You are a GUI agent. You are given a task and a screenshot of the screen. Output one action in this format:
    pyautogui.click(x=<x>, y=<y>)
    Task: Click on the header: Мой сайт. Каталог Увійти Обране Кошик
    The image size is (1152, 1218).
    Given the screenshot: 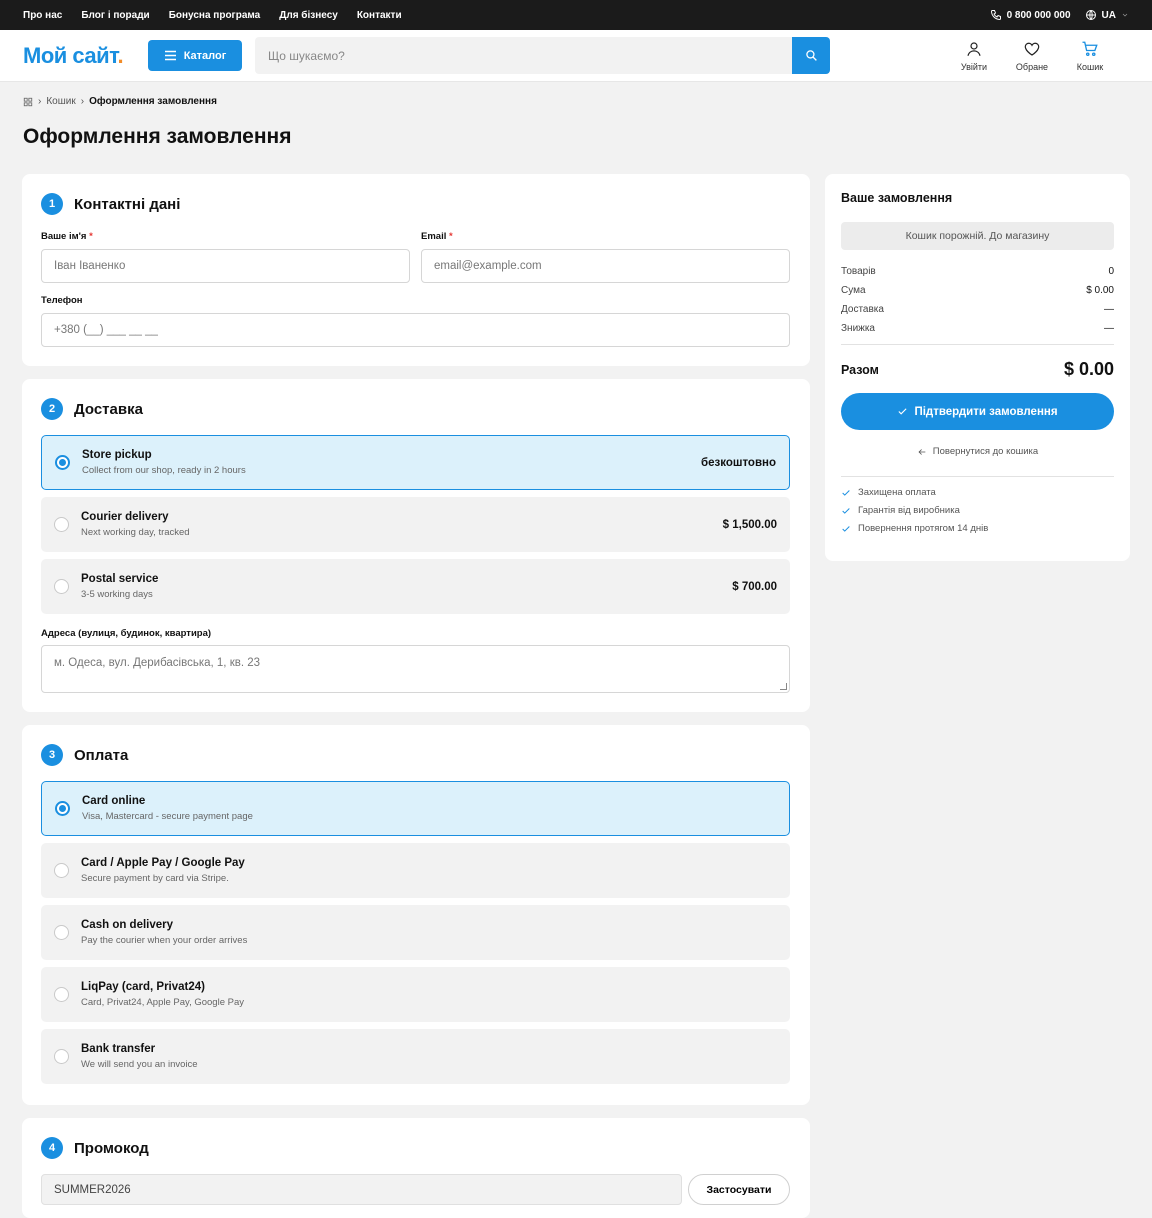 What is the action you would take?
    pyautogui.click(x=576, y=56)
    